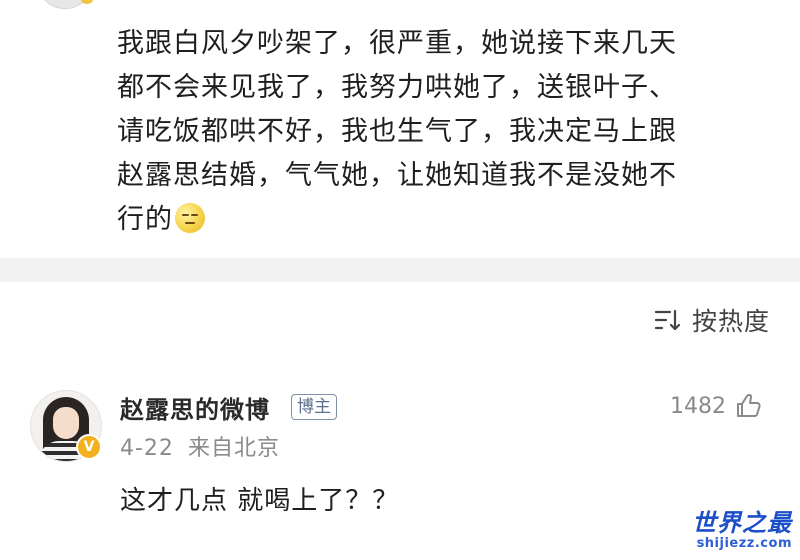 The image size is (800, 560). I want to click on site-watermark: 世界之最 shijiezz.com, so click(742, 531).